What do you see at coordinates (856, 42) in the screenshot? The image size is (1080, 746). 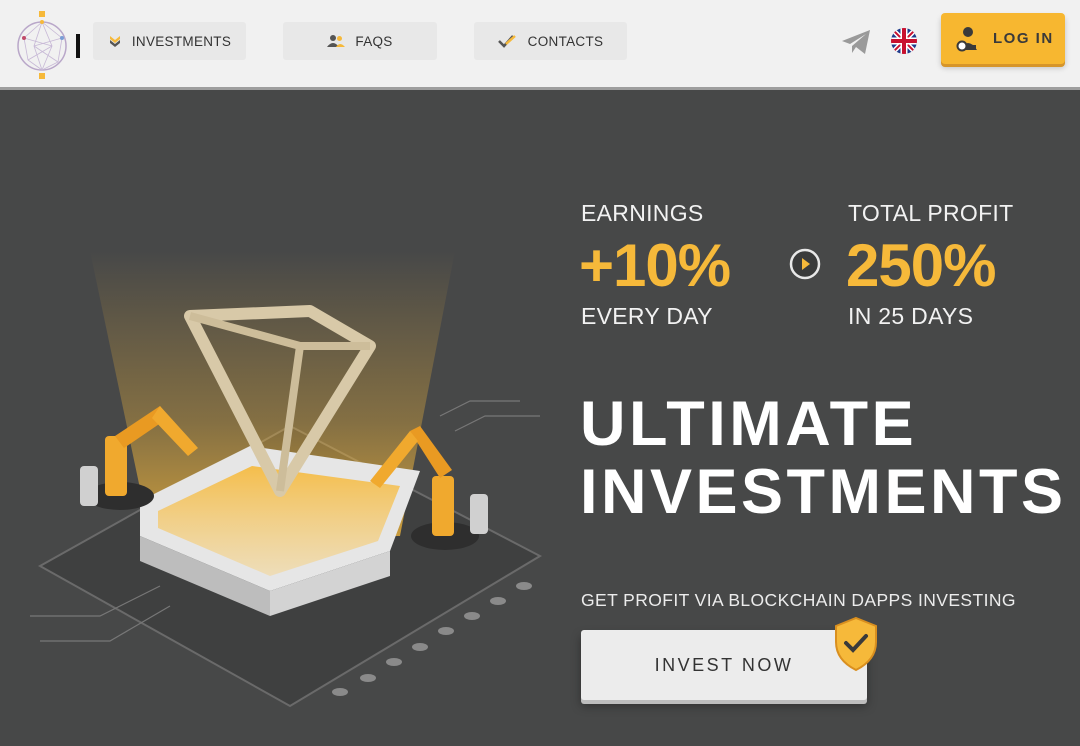 I see `telegram-icon` at bounding box center [856, 42].